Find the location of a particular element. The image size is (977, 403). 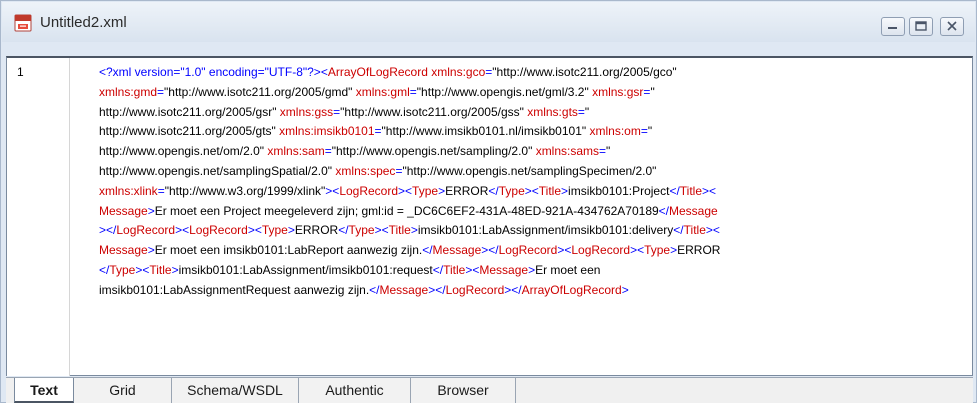

code-token: "http://www.opengis.net/gml/3.2" is located at coordinates (504, 91).